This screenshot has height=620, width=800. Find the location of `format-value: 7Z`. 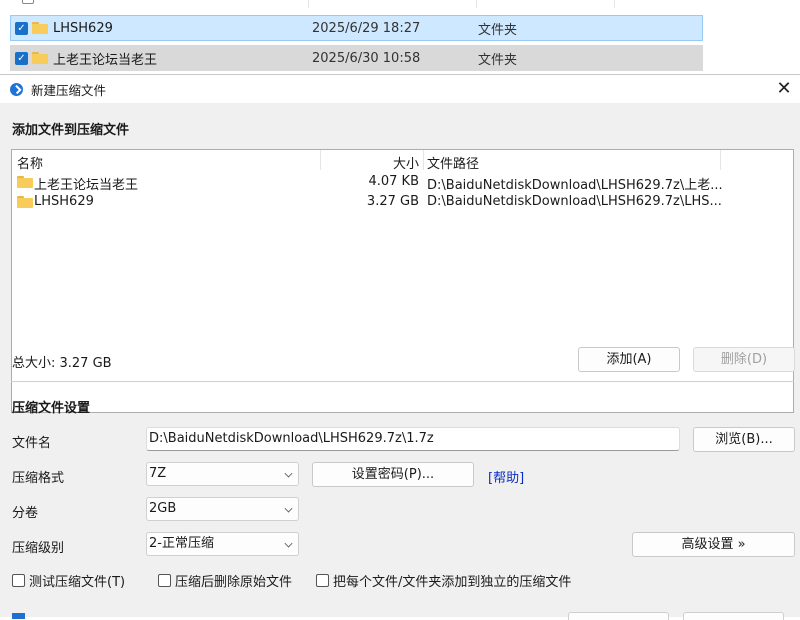

format-value: 7Z is located at coordinates (158, 473).